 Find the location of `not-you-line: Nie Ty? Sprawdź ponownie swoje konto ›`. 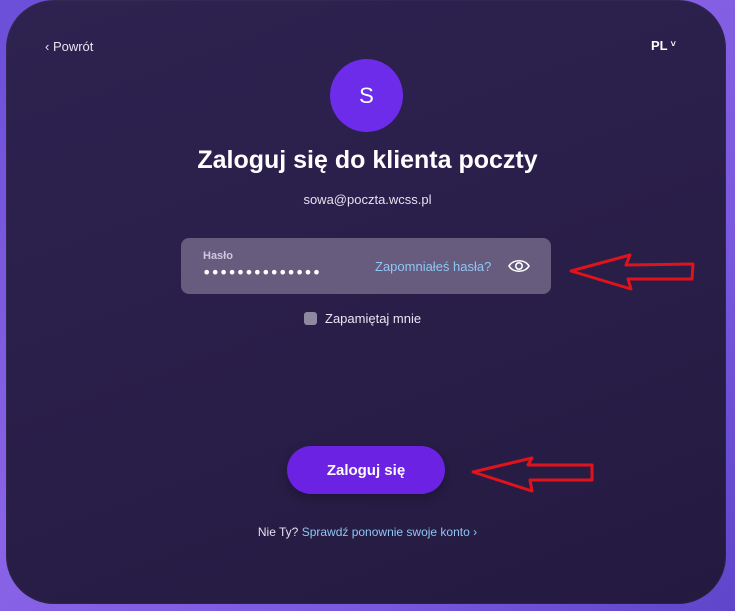

not-you-line: Nie Ty? Sprawdź ponownie swoje konto › is located at coordinates (367, 532).